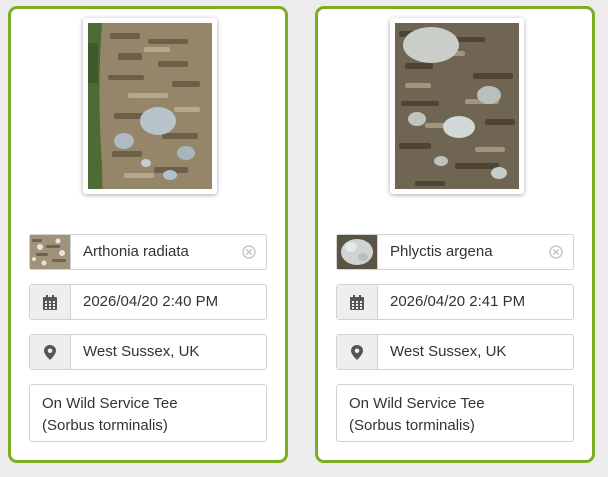 Image resolution: width=608 pixels, height=477 pixels. I want to click on datetime-value: 2026/04/20 2:40 PM, so click(151, 301).